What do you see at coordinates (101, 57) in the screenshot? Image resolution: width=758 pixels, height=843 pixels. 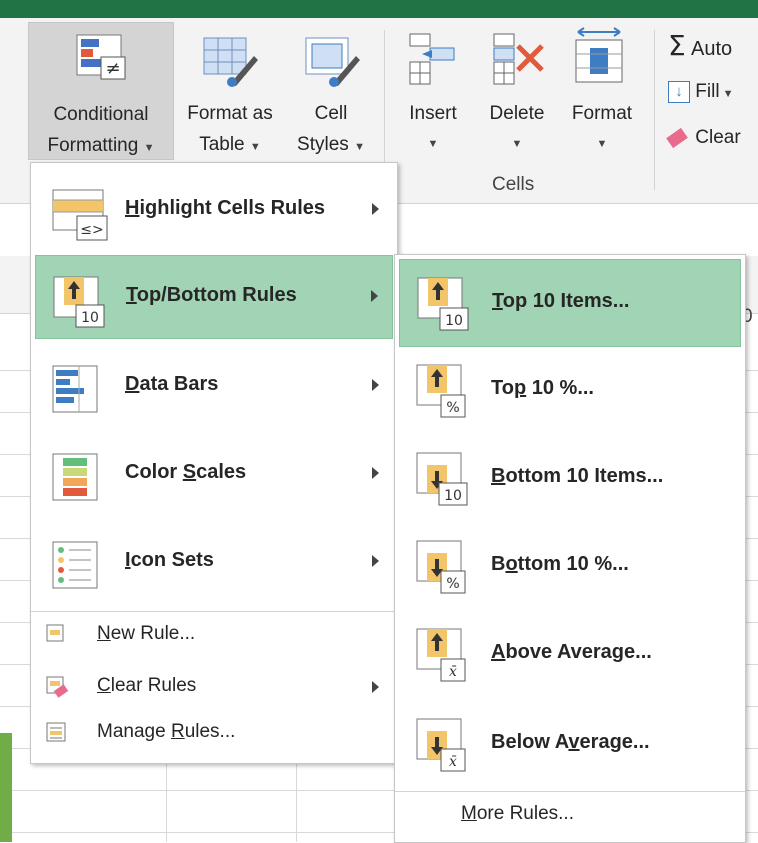 I see `conditional-formatting-icon: ≠` at bounding box center [101, 57].